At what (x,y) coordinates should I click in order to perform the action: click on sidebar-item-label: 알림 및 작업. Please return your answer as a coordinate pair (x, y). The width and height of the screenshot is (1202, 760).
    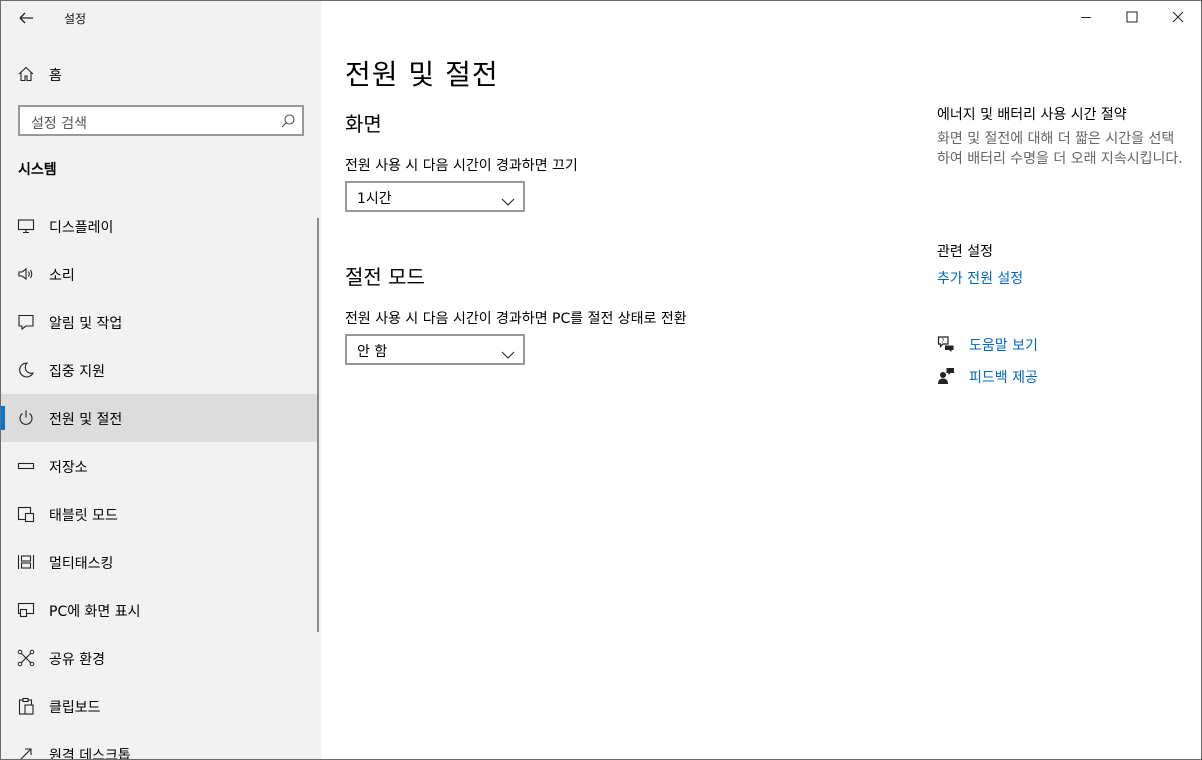
    Looking at the image, I should click on (86, 324).